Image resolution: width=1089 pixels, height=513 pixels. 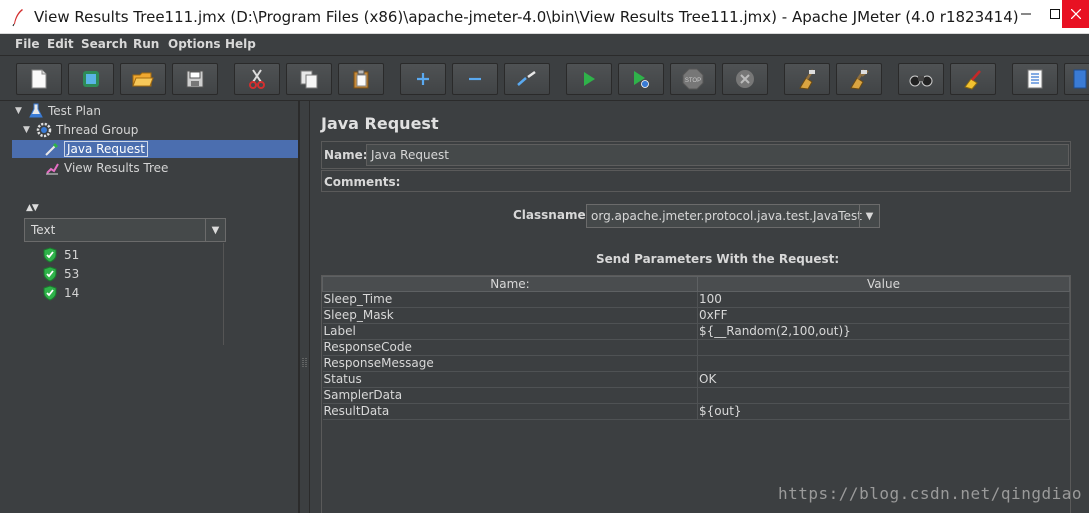 I want to click on close-icon, so click(x=1075, y=14).